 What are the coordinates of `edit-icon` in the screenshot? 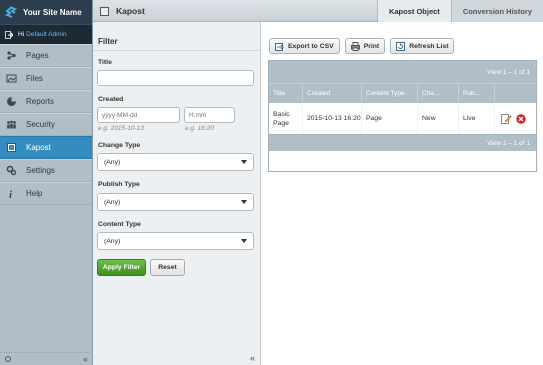 It's located at (506, 118).